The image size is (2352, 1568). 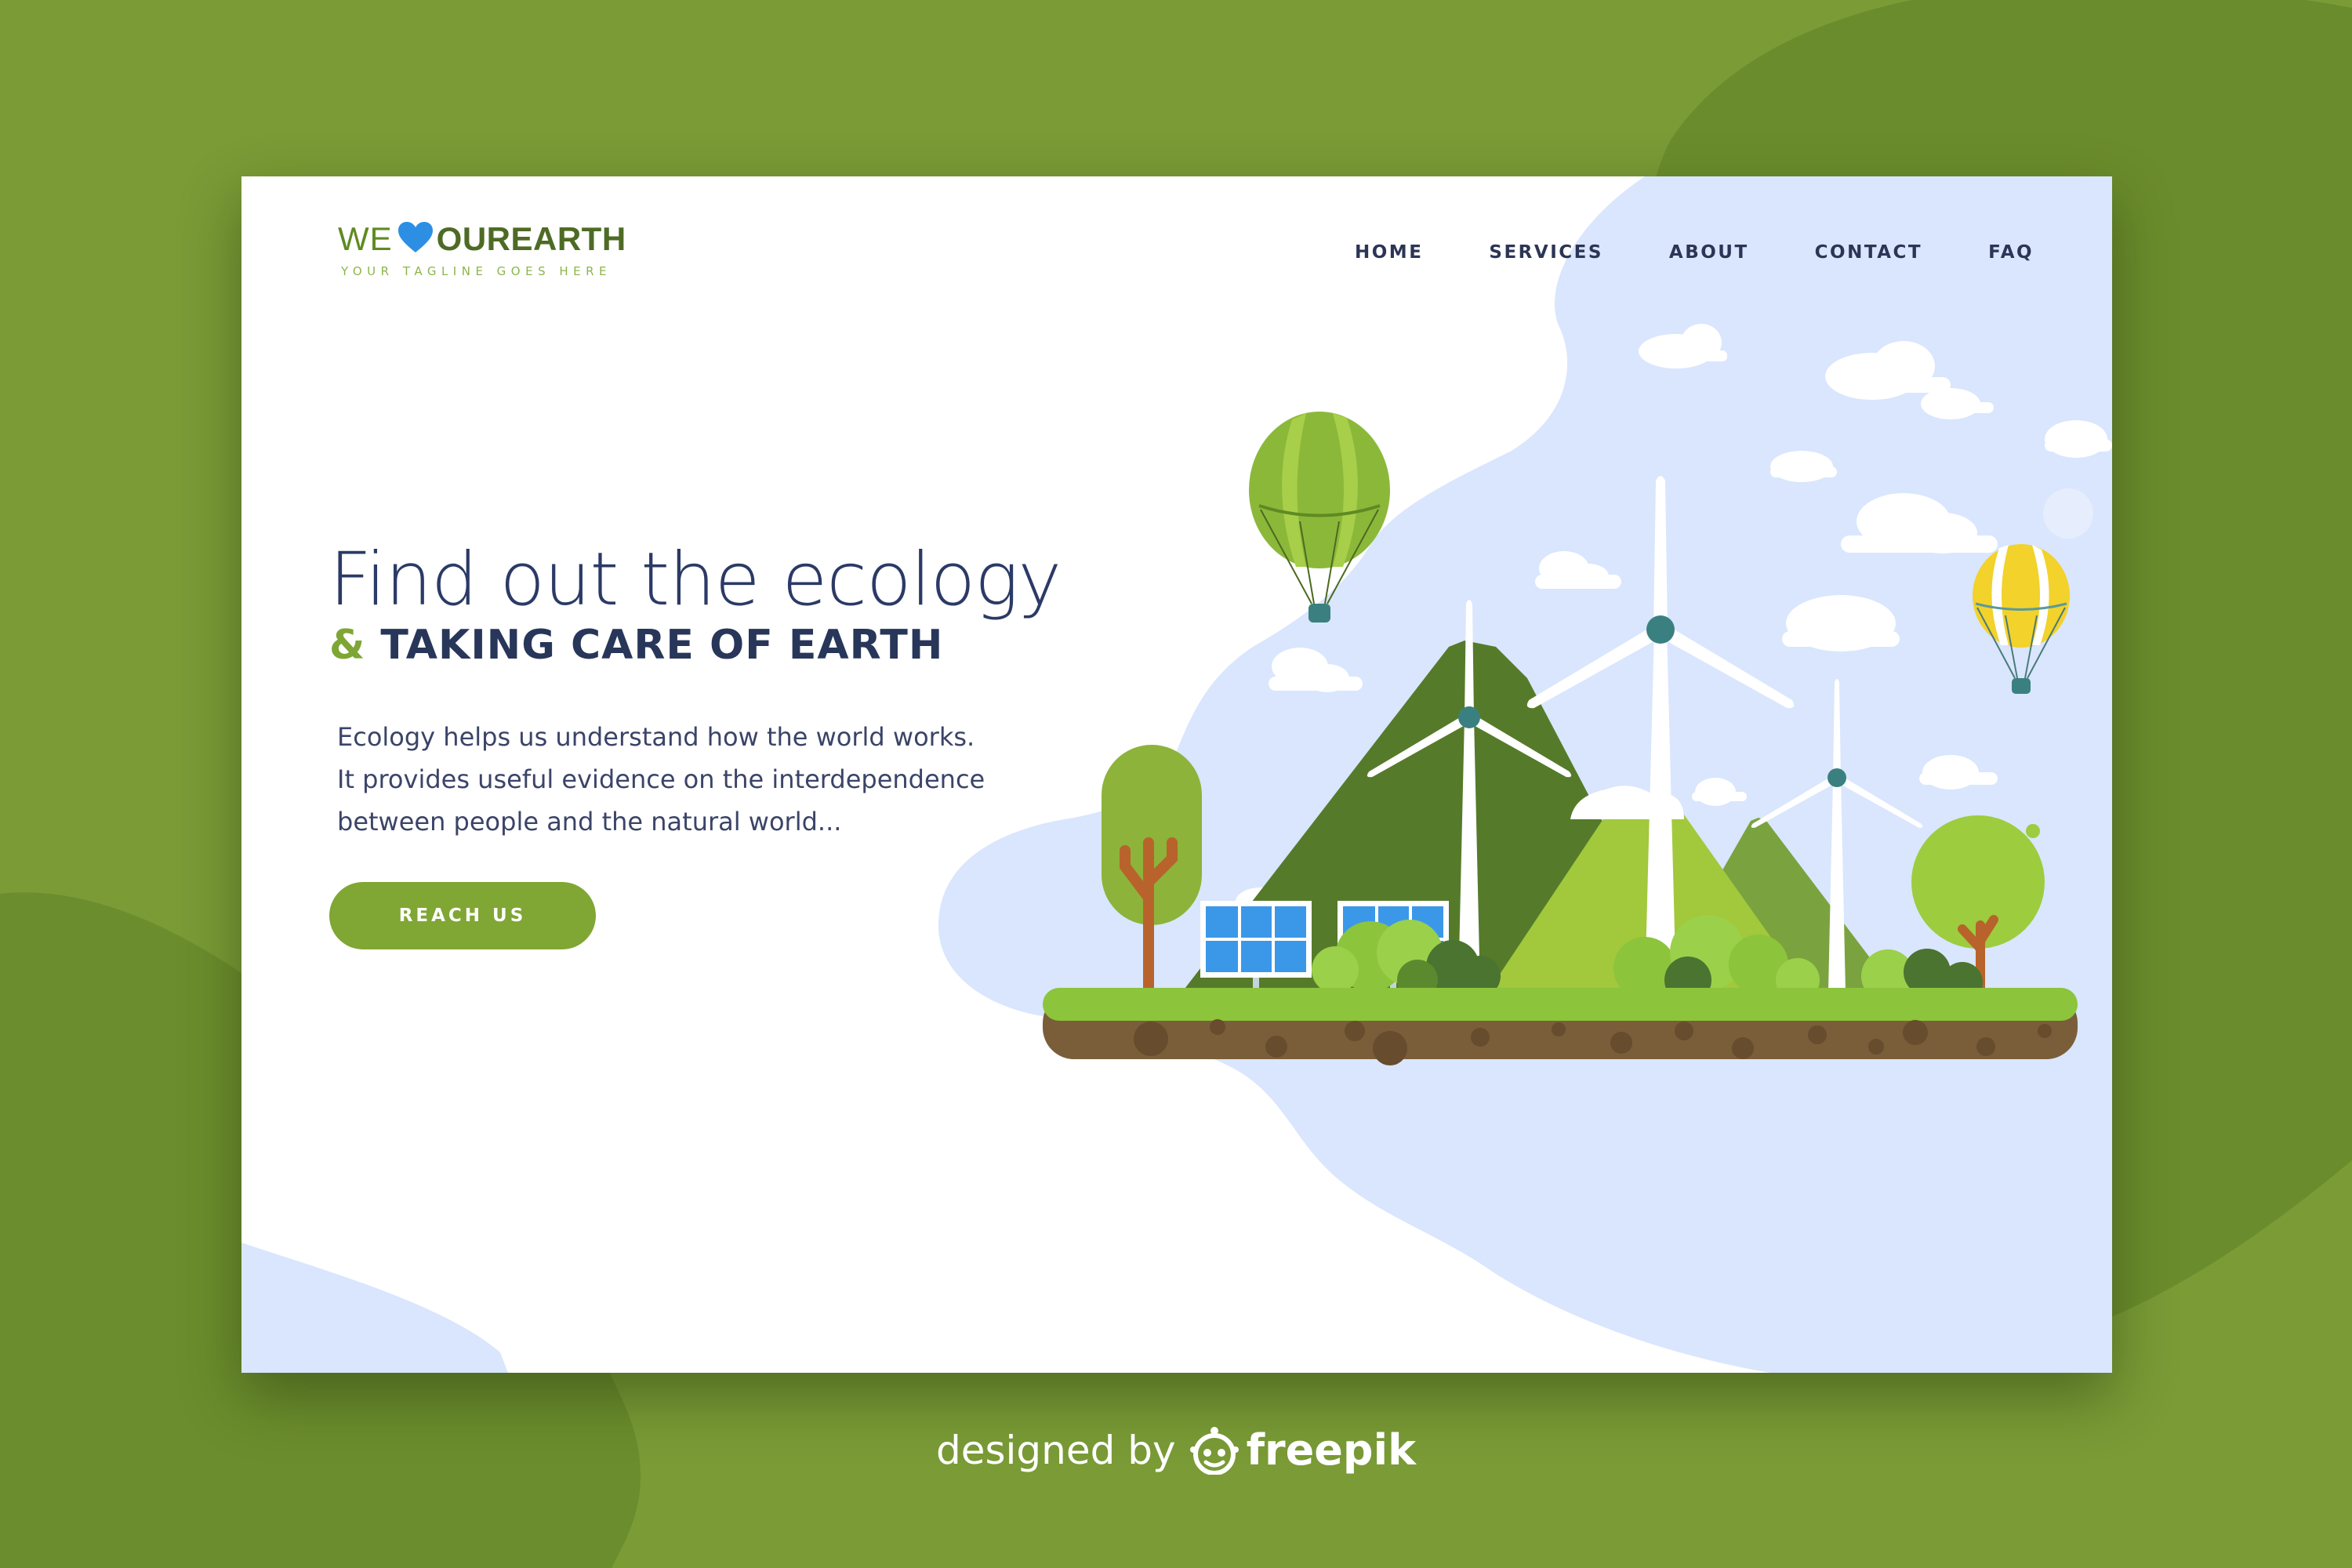 I want to click on hero-title: Find out the ecology, so click(x=695, y=579).